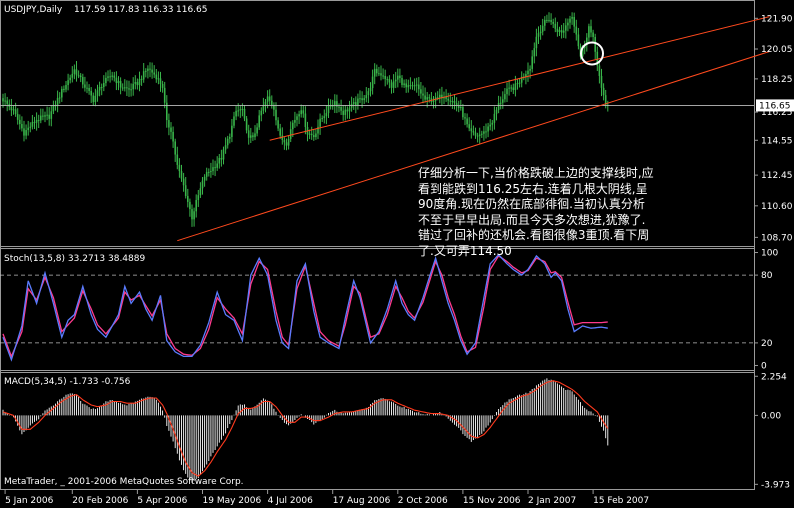 The image size is (794, 508). What do you see at coordinates (492, 501) in the screenshot?
I see `x-tick-label: 15 Nov 2006` at bounding box center [492, 501].